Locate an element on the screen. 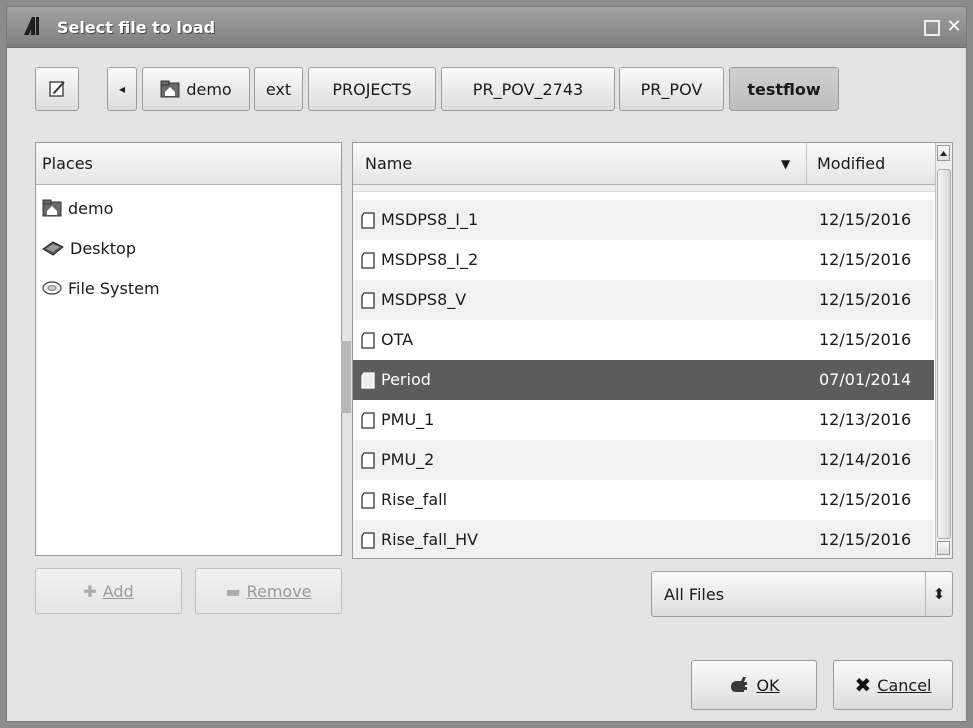 The width and height of the screenshot is (973, 728). up-arrow-icon is located at coordinates (943, 153).